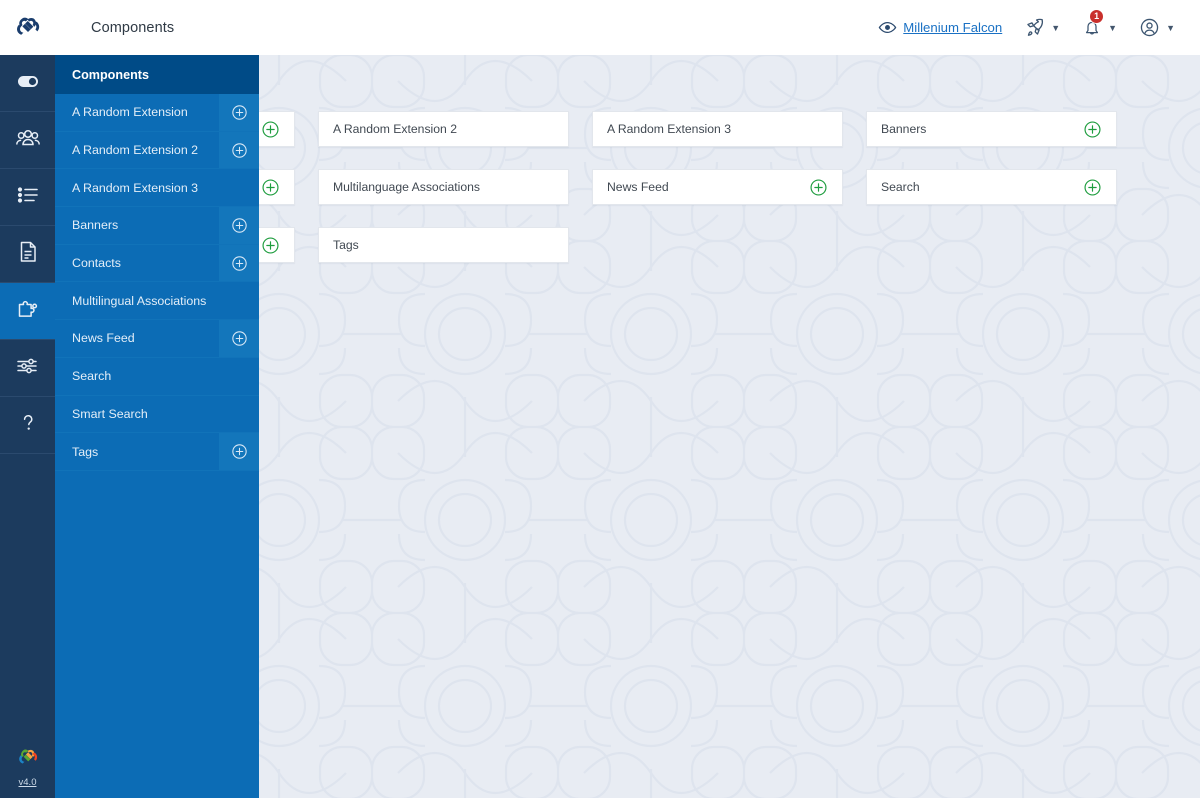 Image resolution: width=1200 pixels, height=798 pixels. What do you see at coordinates (1097, 16) in the screenshot?
I see `notification-count-badge: 1` at bounding box center [1097, 16].